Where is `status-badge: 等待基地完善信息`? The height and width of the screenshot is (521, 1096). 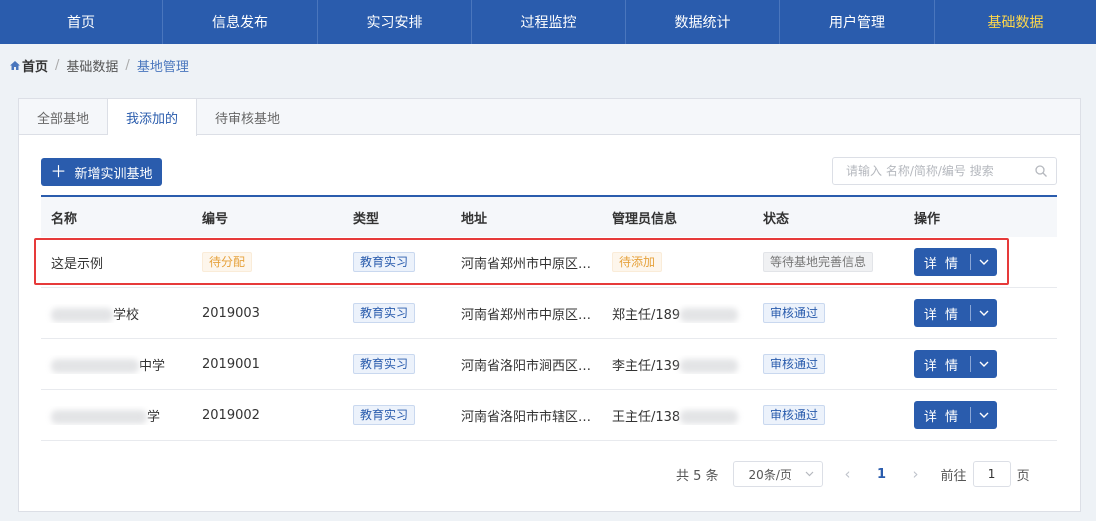
status-badge: 等待基地完善信息 is located at coordinates (818, 262).